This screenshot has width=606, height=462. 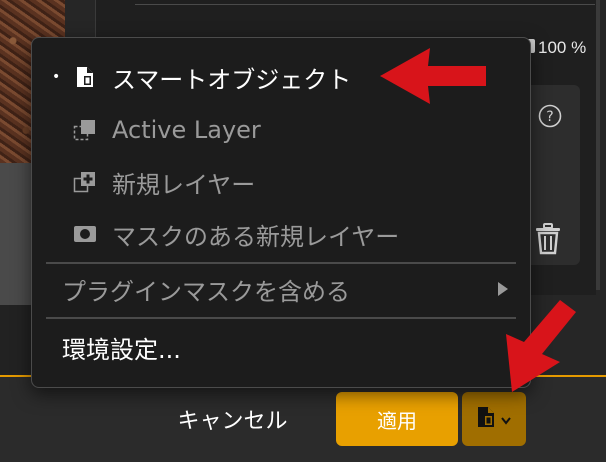 I want to click on panel-divider, so click(x=365, y=2).